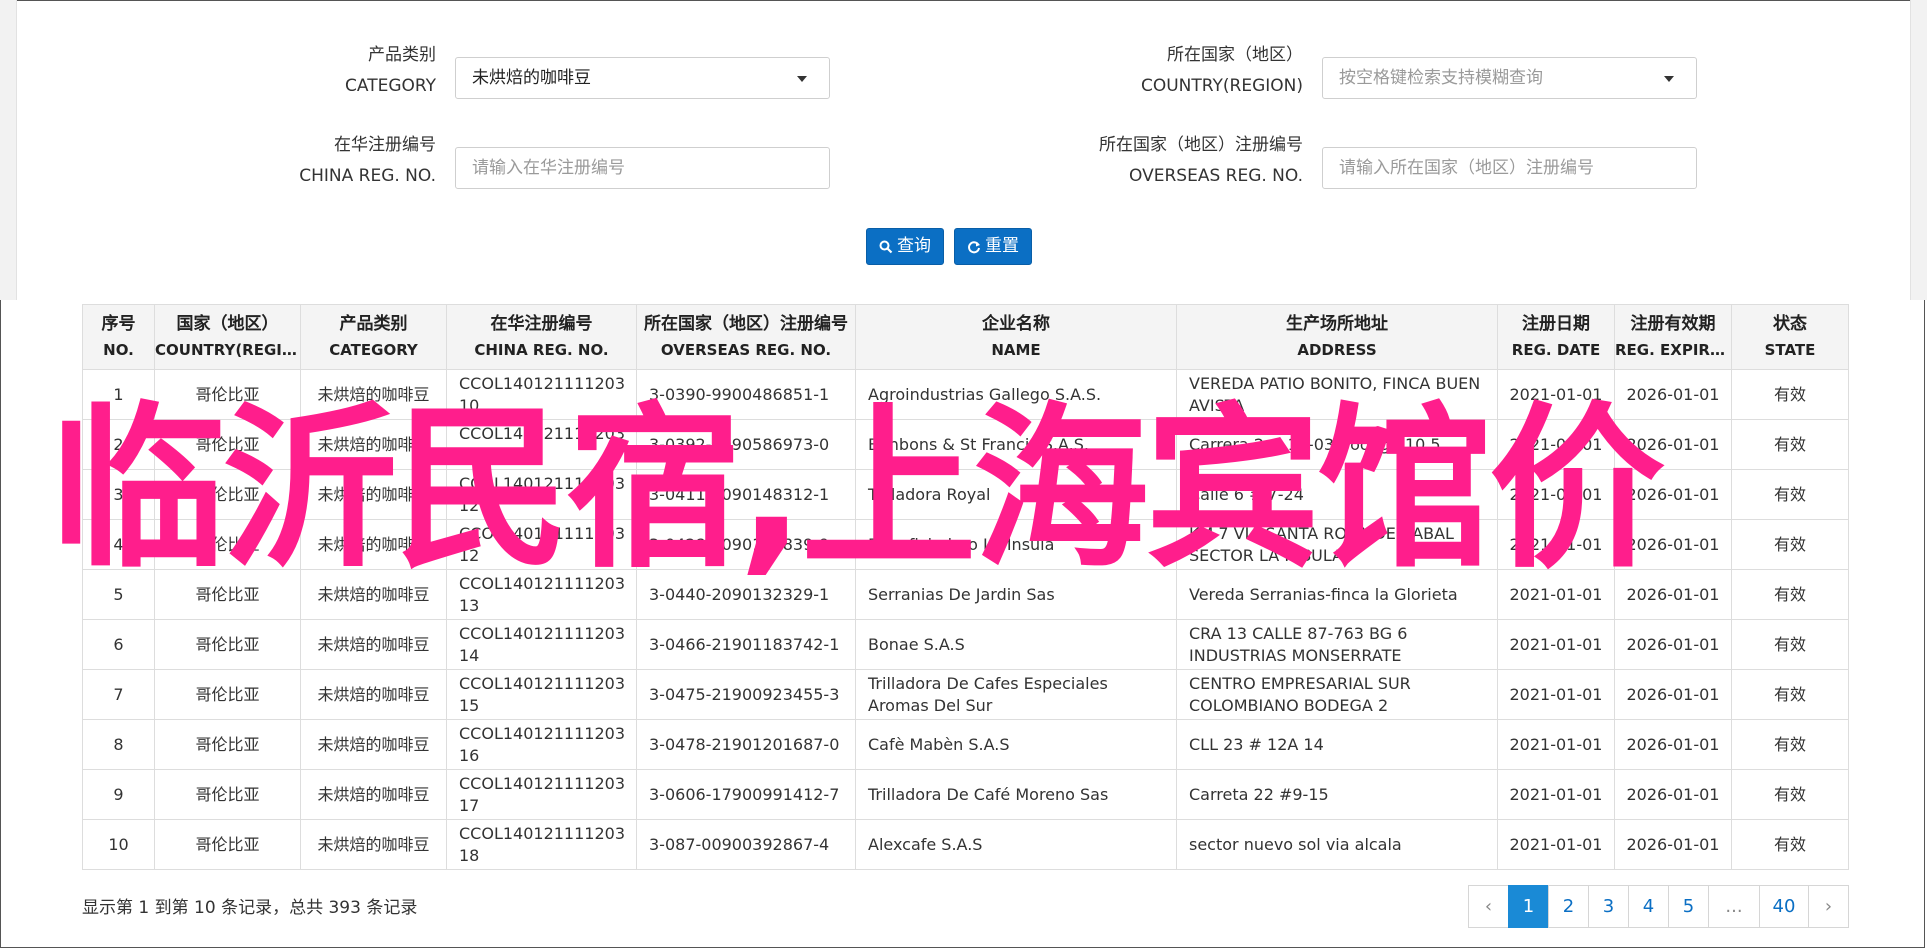  I want to click on column-header: 状态 STATE, so click(1790, 337).